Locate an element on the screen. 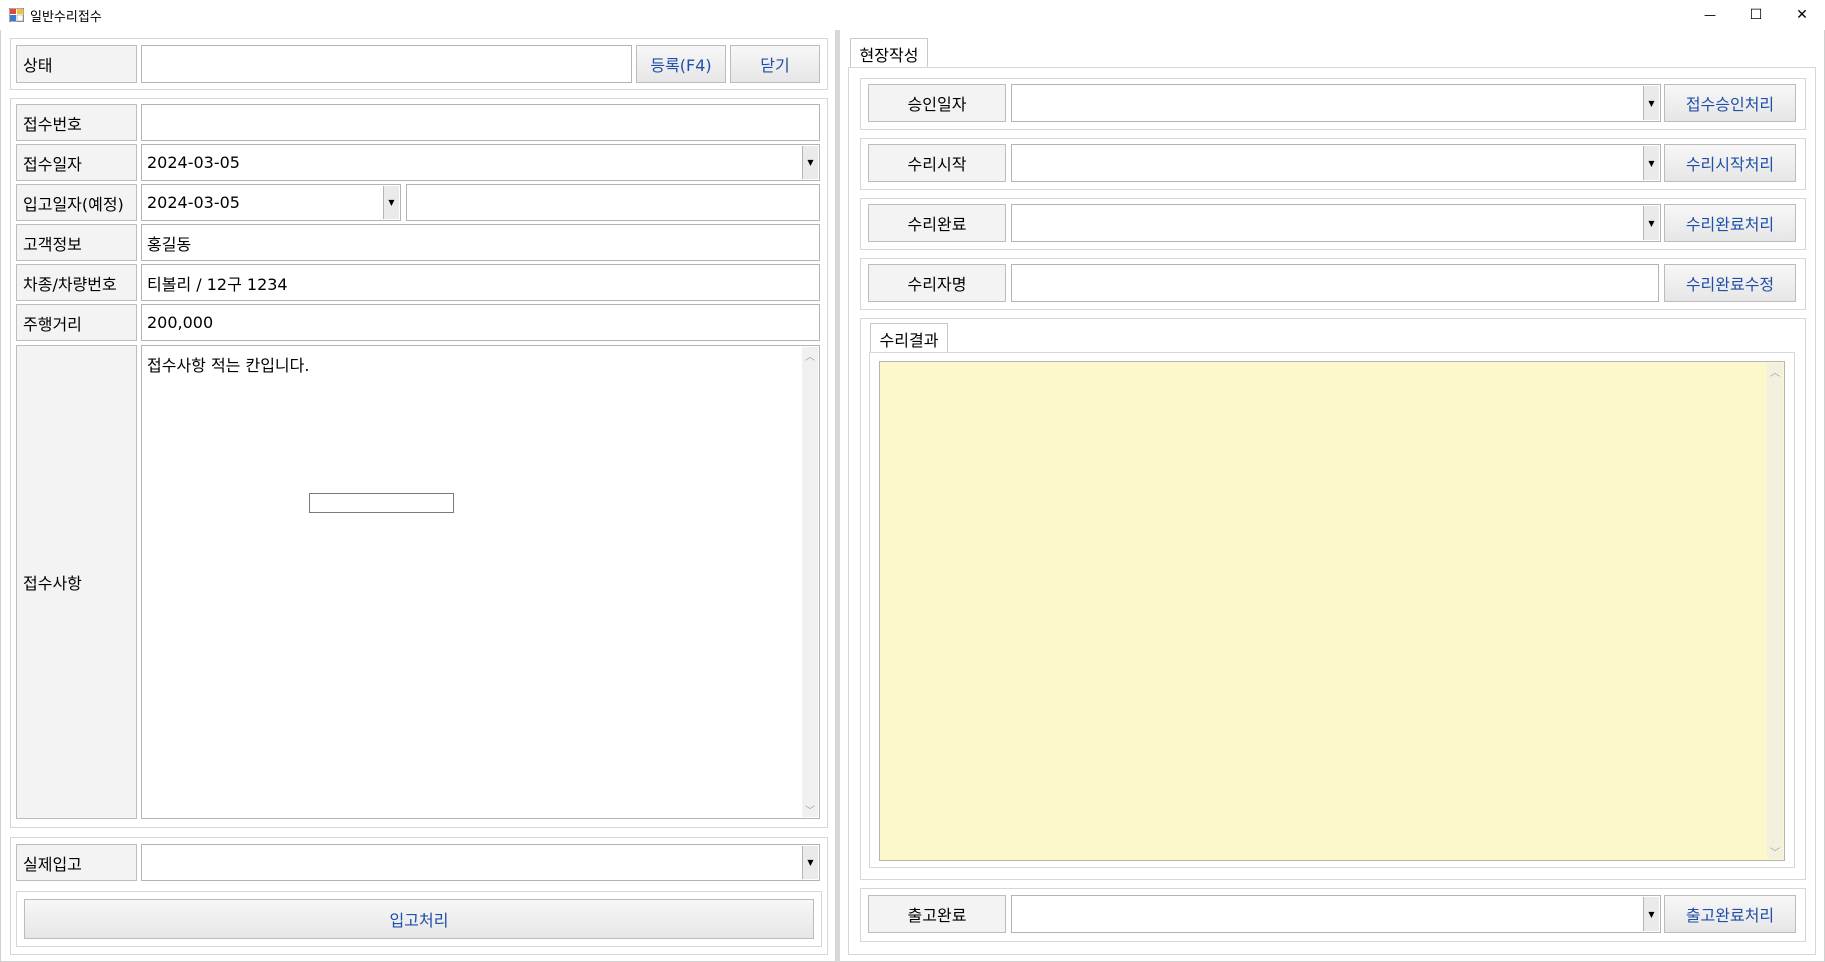  approval-date-label: 승인일자 is located at coordinates (937, 103).